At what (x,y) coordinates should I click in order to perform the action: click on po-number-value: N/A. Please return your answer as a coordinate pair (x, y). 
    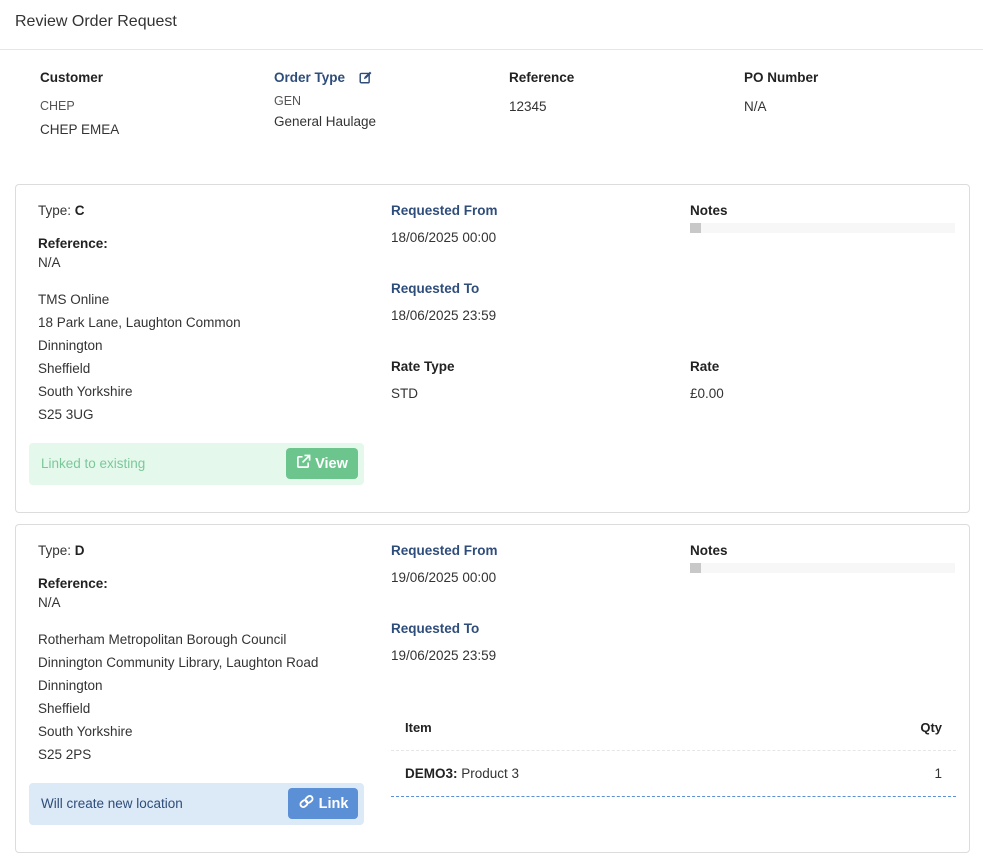
    Looking at the image, I should click on (755, 106).